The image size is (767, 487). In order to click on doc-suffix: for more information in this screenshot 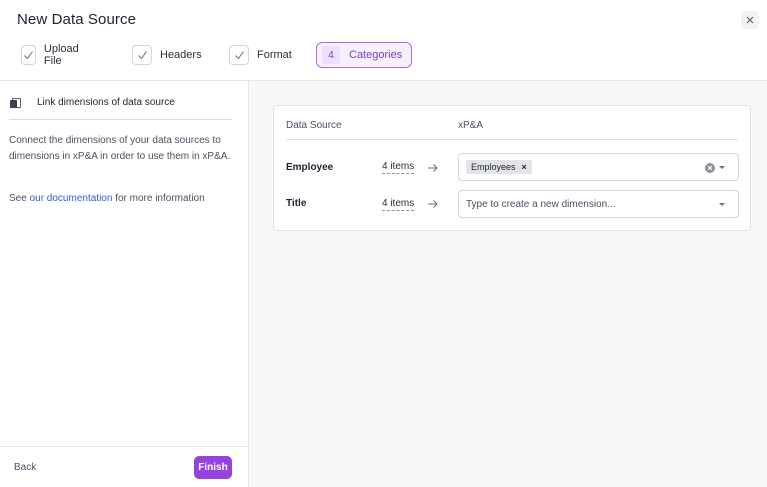, I will do `click(158, 198)`.